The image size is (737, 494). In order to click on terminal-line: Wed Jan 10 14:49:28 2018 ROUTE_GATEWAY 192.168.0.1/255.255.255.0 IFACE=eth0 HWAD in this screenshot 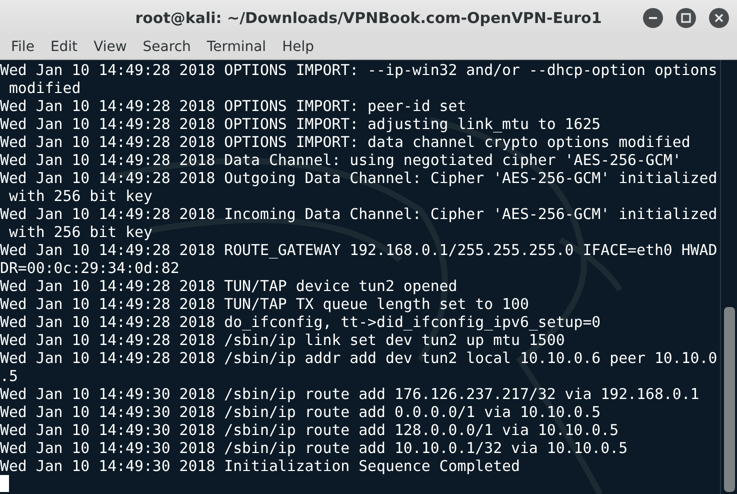, I will do `click(359, 250)`.